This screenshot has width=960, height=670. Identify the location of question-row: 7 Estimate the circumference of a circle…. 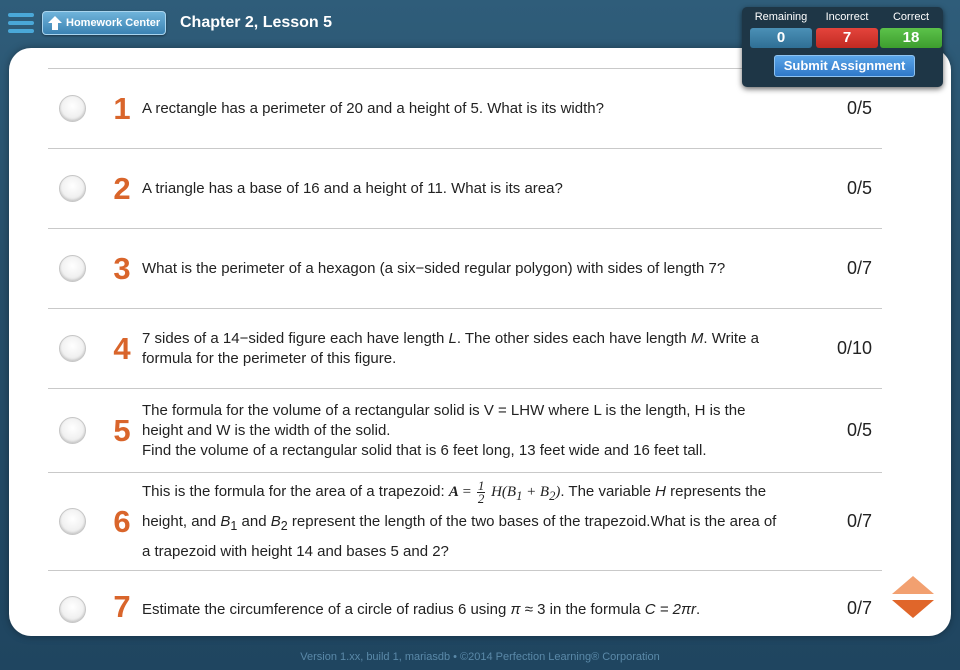
(465, 603).